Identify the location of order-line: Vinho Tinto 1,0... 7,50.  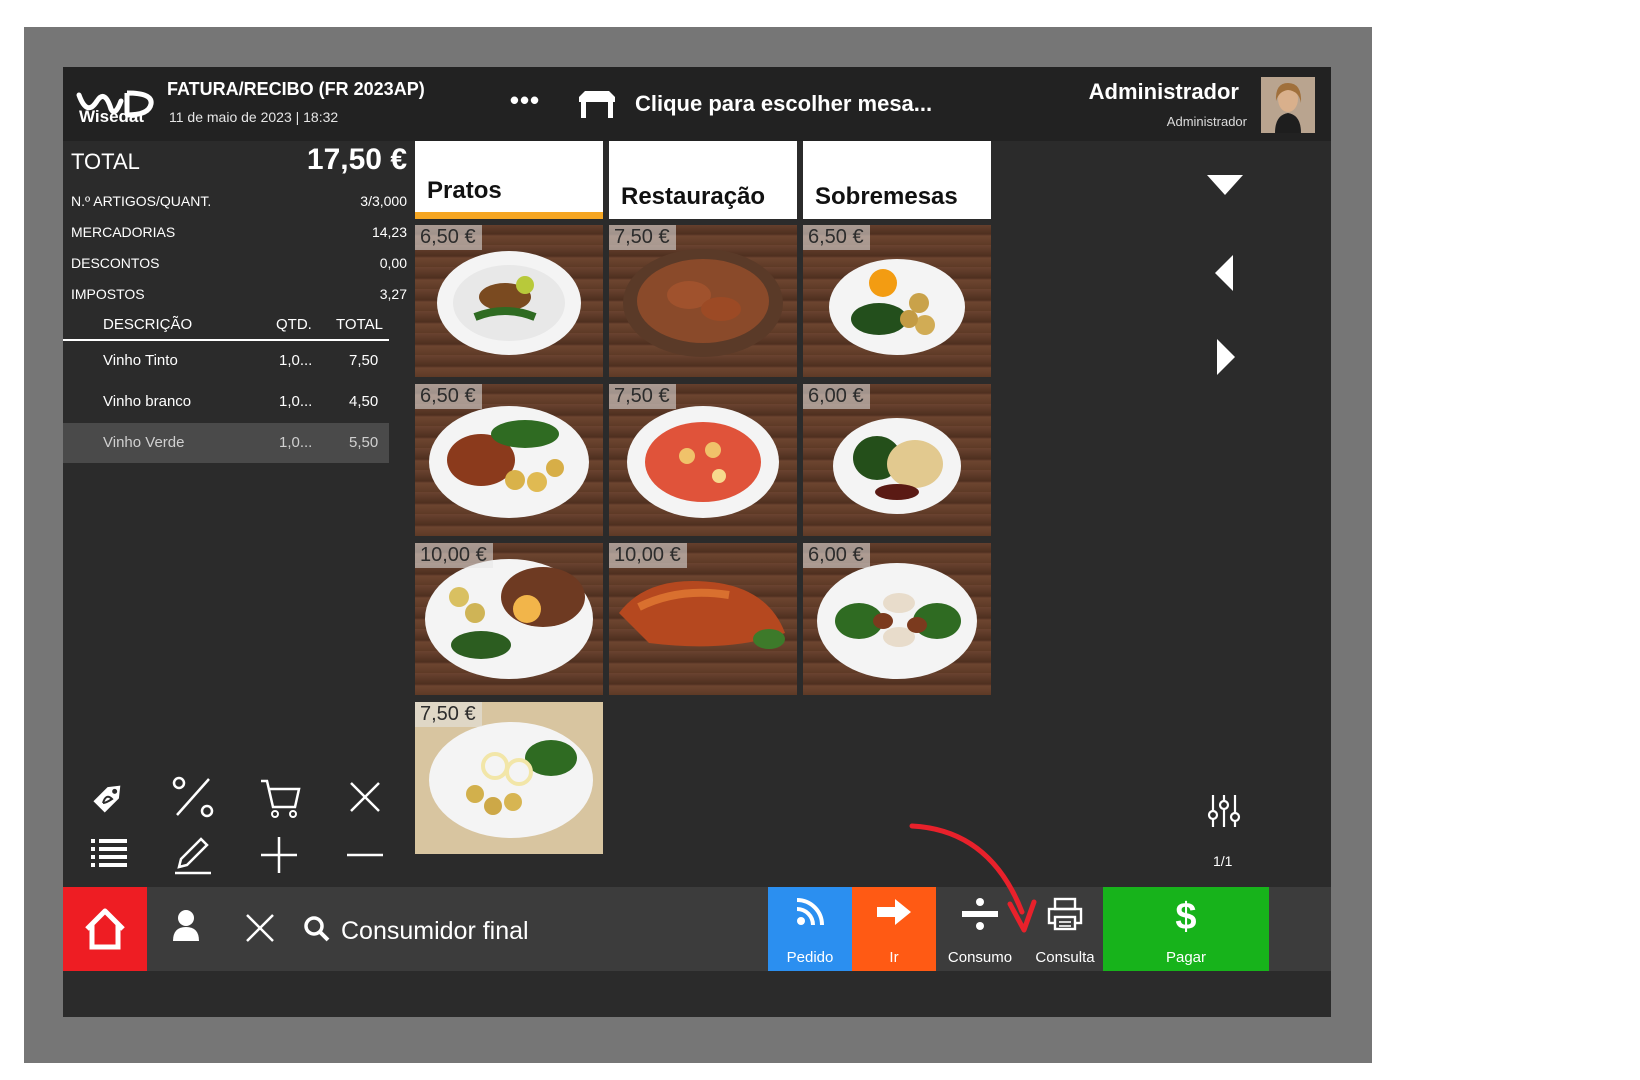
(226, 361).